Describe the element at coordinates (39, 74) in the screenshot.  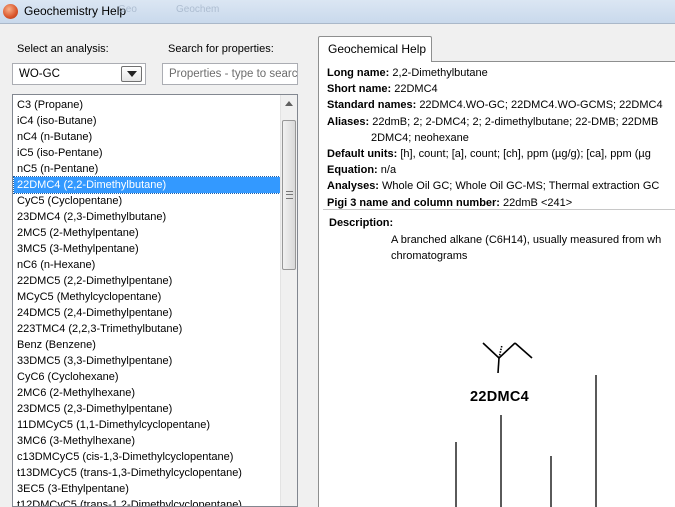
I see `analysis-selected-value: WO-GC` at that location.